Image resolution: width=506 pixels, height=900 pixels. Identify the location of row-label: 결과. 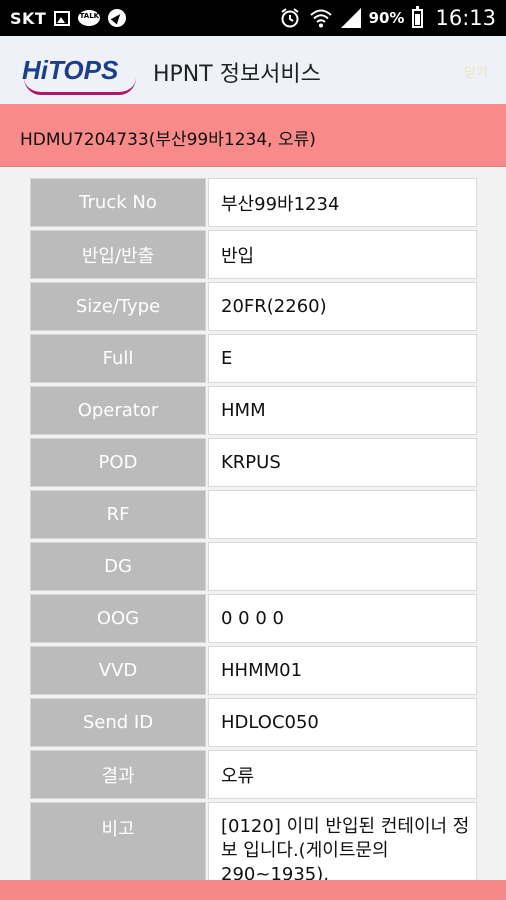
(118, 774).